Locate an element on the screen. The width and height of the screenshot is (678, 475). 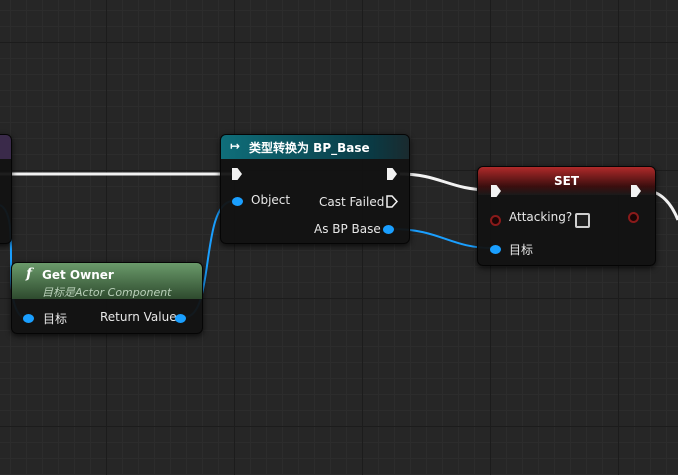
get-owner-subtitle: 目标是Actor Component is located at coordinates (107, 292).